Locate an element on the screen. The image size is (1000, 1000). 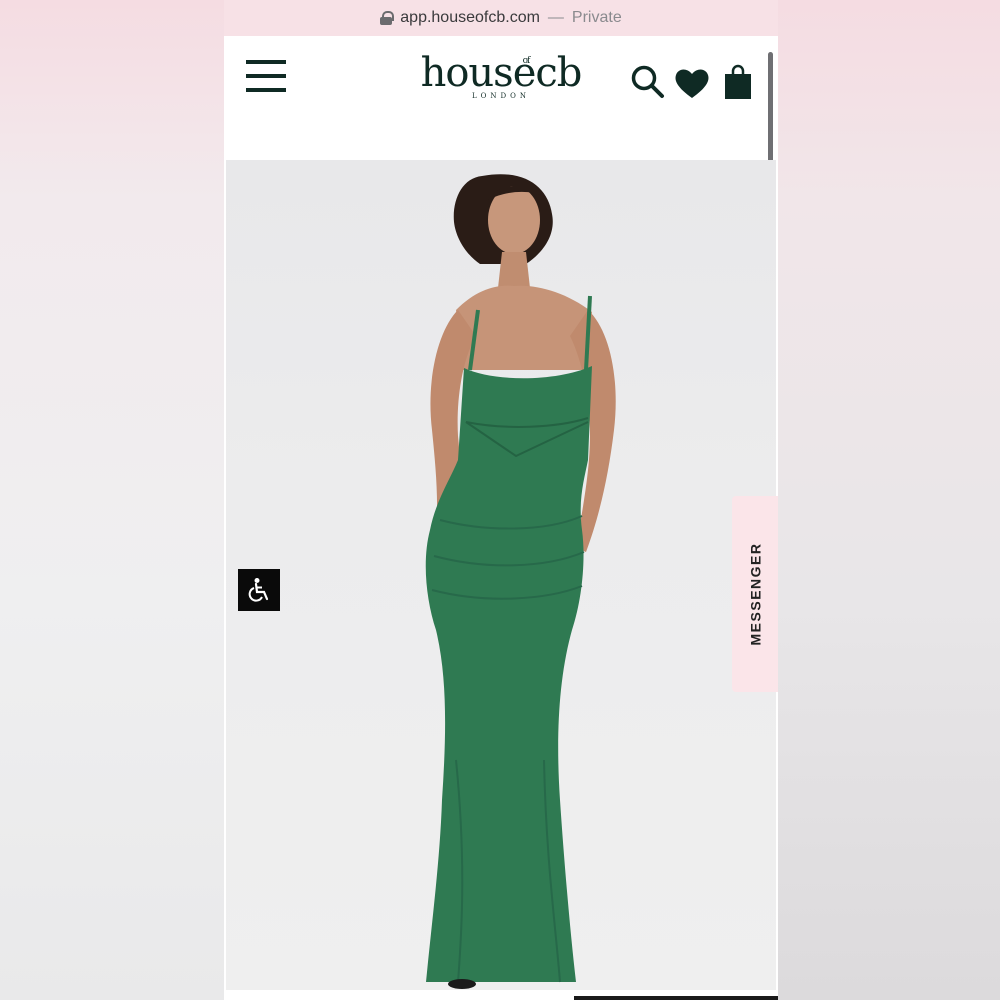
heart-icon is located at coordinates (692, 83).